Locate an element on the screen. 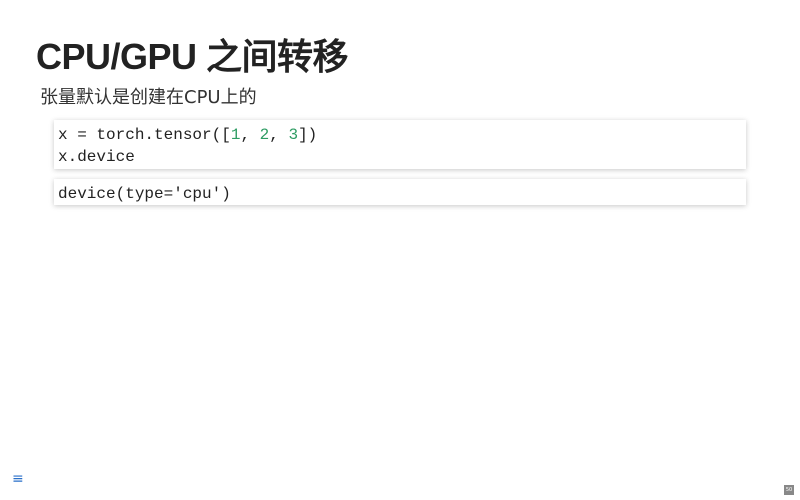  number-literal: 2 is located at coordinates (264, 135).